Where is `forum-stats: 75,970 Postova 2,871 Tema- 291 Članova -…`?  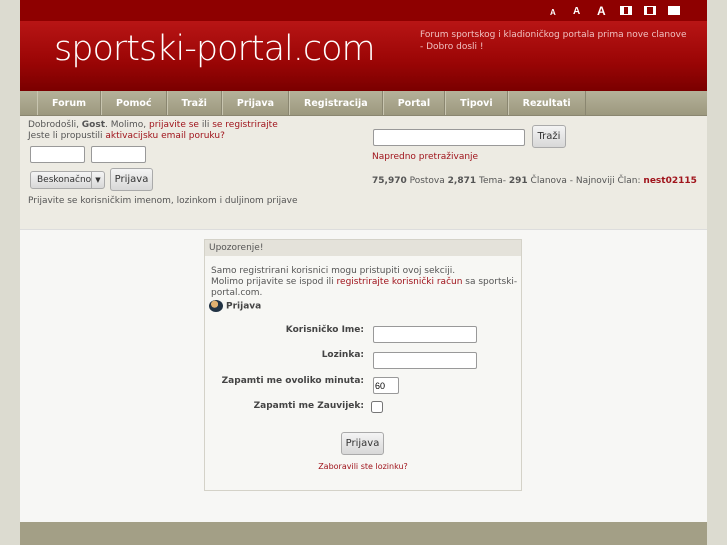
forum-stats: 75,970 Postova 2,871 Tema- 291 Članova -… is located at coordinates (534, 181).